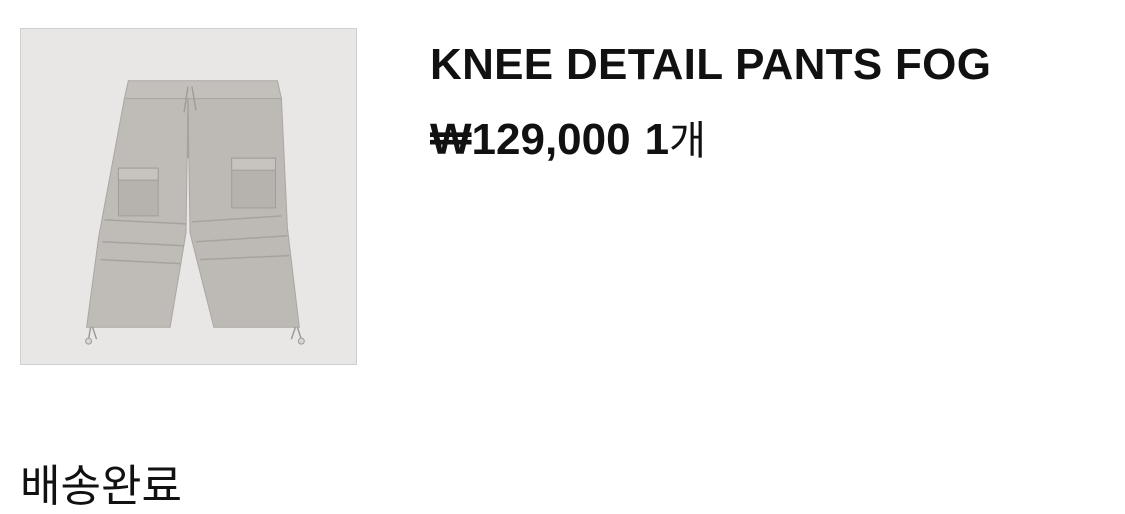 The width and height of the screenshot is (1125, 514). What do you see at coordinates (710, 65) in the screenshot?
I see `product-title: KNEE DETAIL PANTS FOG` at bounding box center [710, 65].